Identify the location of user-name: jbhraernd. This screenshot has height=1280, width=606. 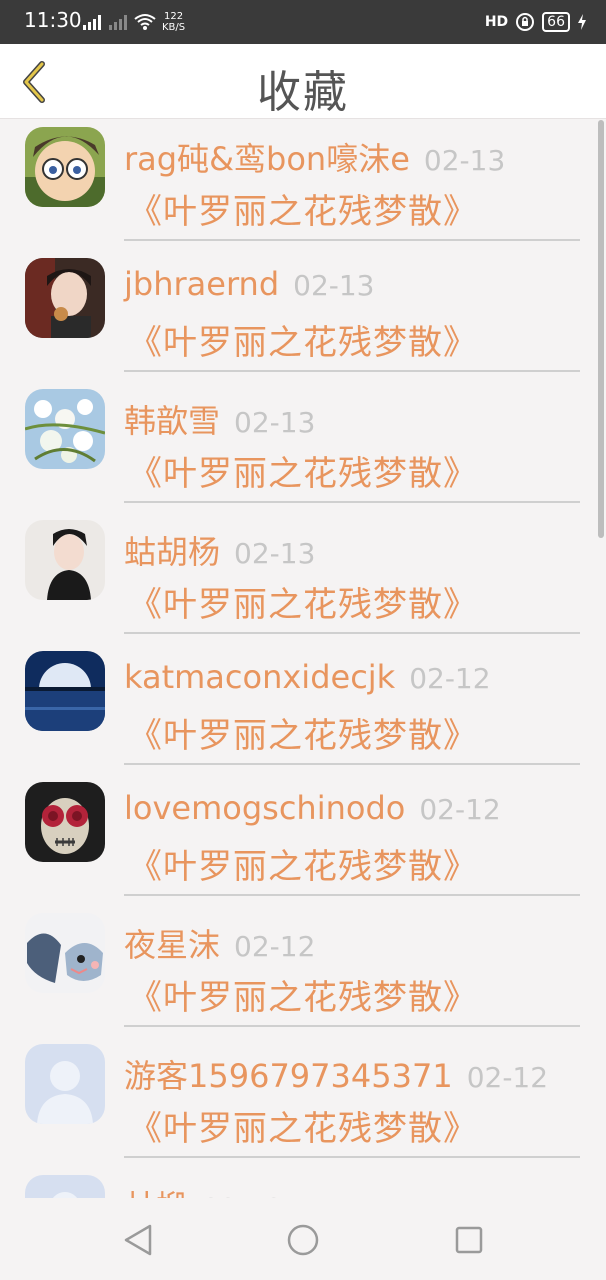
(201, 284).